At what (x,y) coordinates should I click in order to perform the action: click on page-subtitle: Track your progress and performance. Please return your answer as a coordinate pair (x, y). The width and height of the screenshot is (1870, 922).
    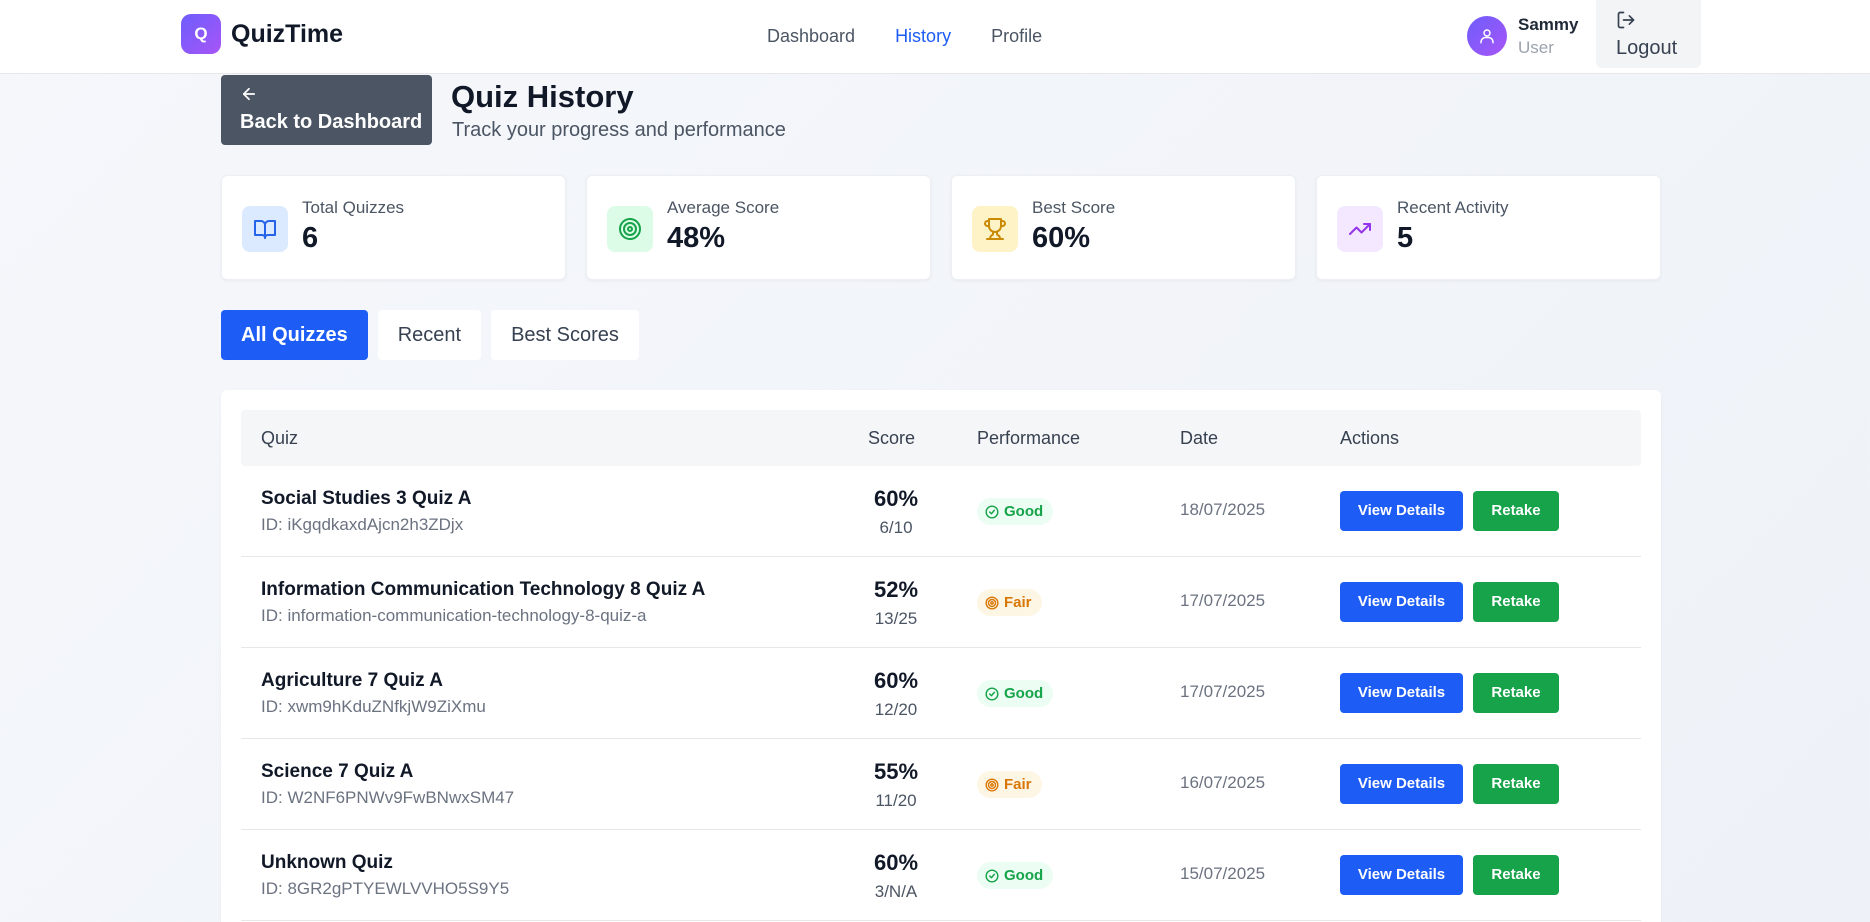
    Looking at the image, I should click on (619, 130).